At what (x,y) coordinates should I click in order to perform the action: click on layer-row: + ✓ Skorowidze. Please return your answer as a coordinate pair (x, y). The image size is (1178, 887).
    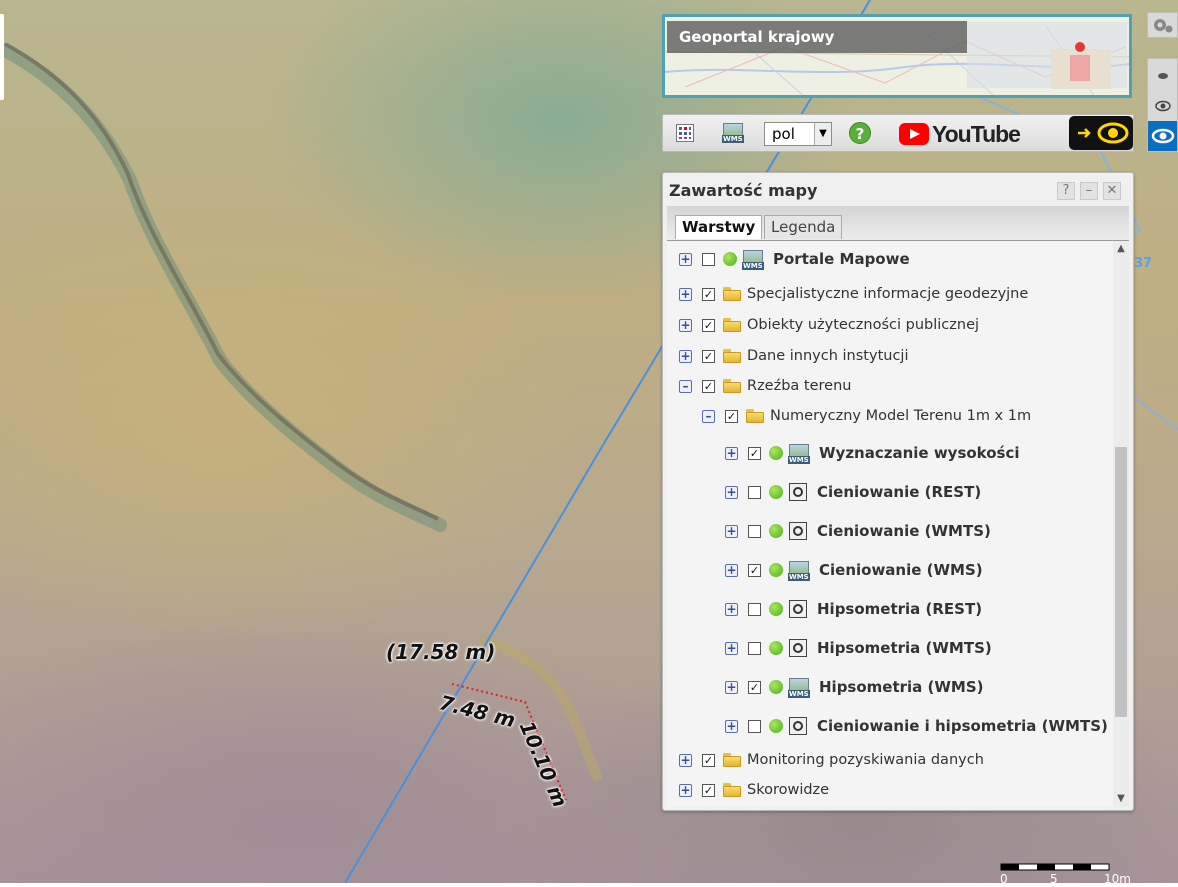
    Looking at the image, I should click on (890, 790).